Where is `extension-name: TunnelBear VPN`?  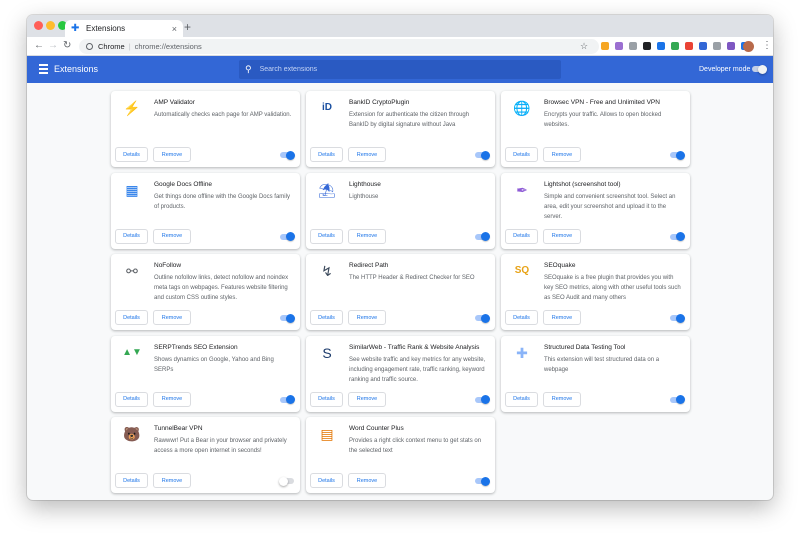
extension-name: TunnelBear VPN is located at coordinates (178, 428).